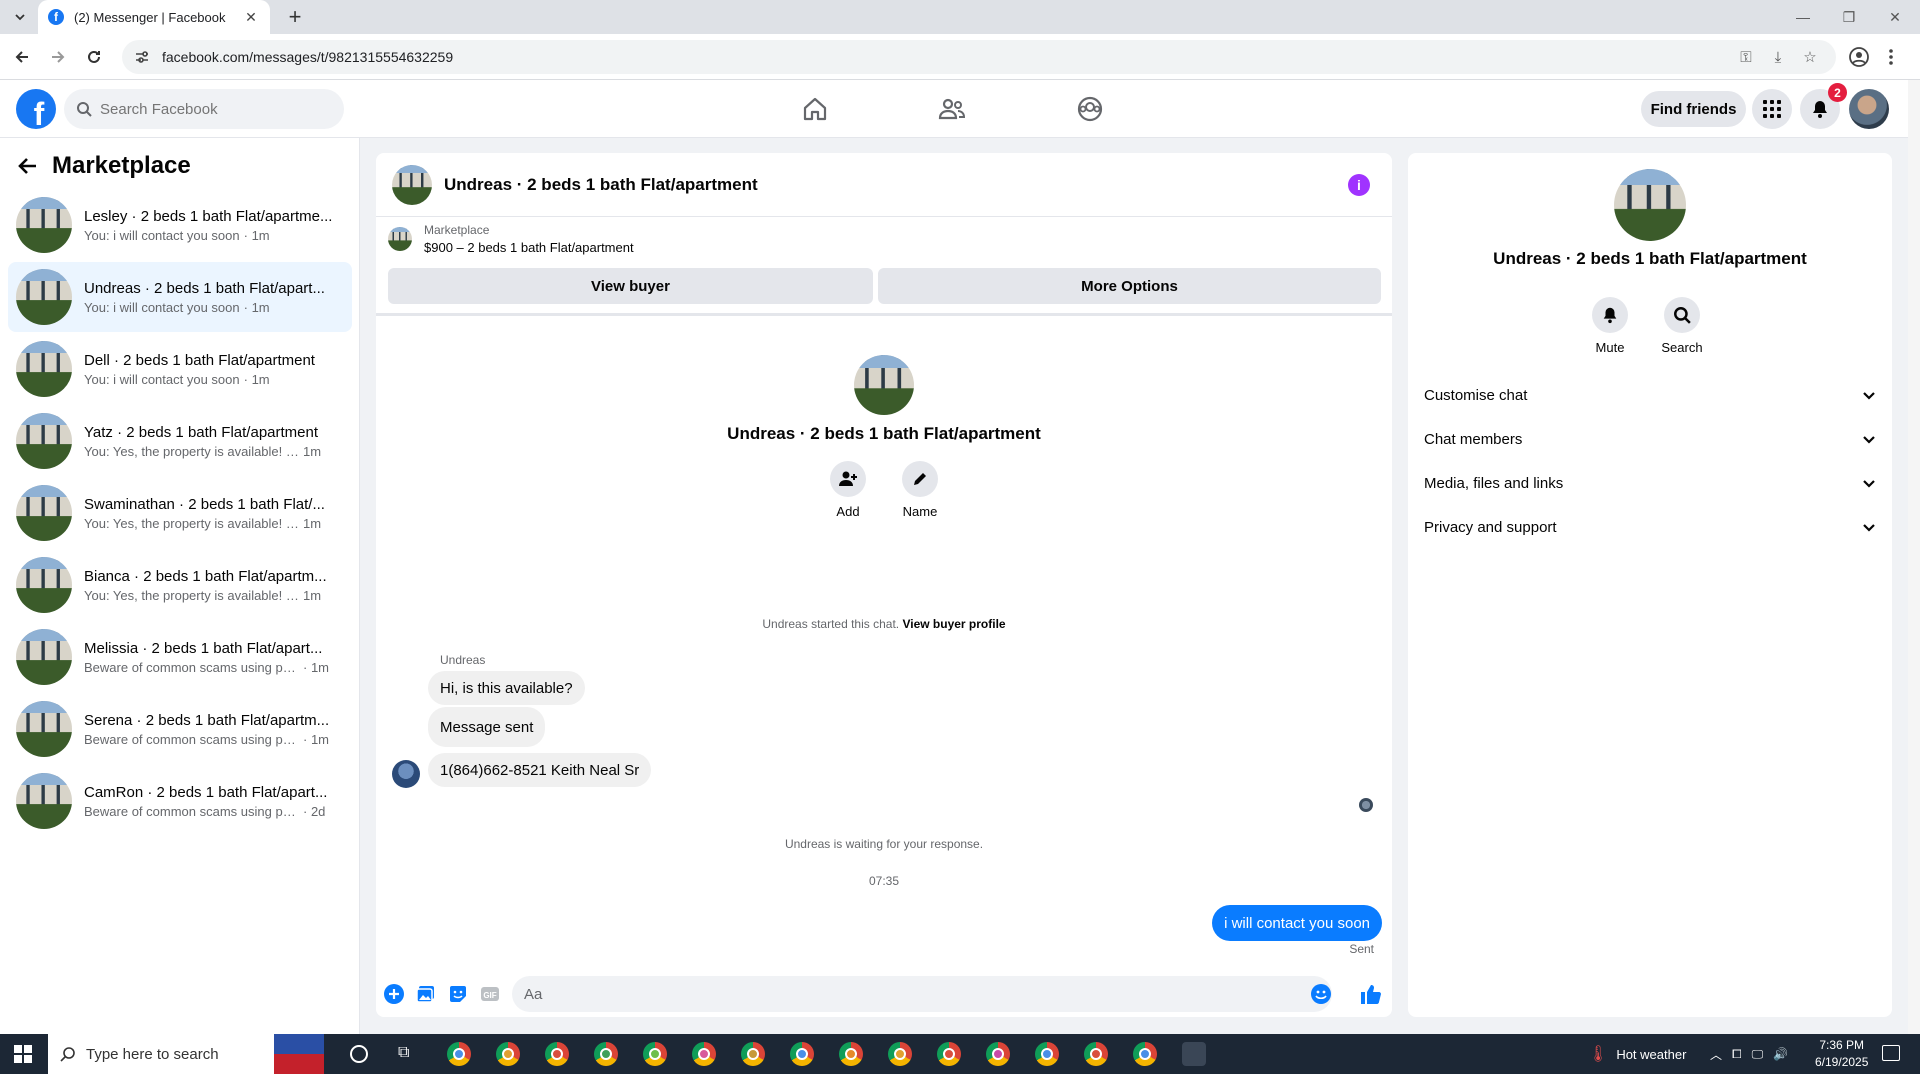 This screenshot has height=1074, width=1920. I want to click on site-settings-icon, so click(142, 57).